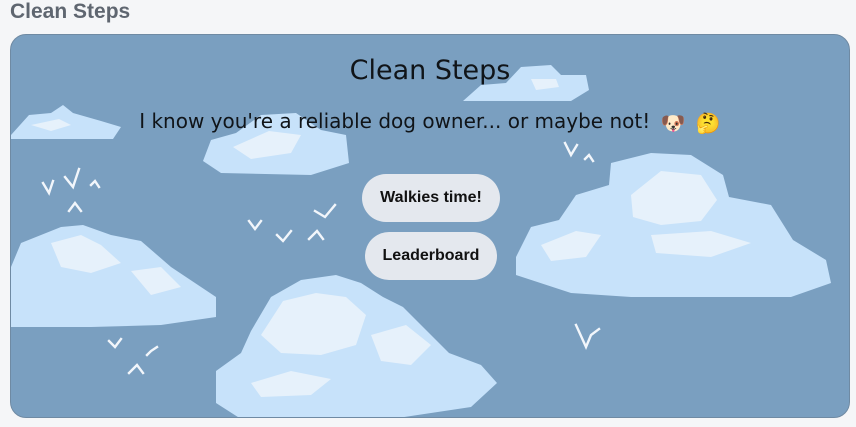 This screenshot has width=856, height=427. What do you see at coordinates (673, 123) in the screenshot?
I see `dog-emoji-icon: 🐶` at bounding box center [673, 123].